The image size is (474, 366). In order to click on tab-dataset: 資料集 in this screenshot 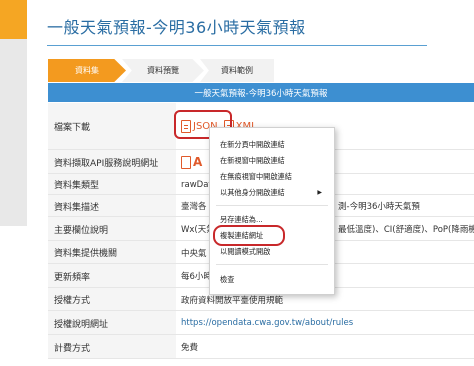, I will do `click(87, 70)`.